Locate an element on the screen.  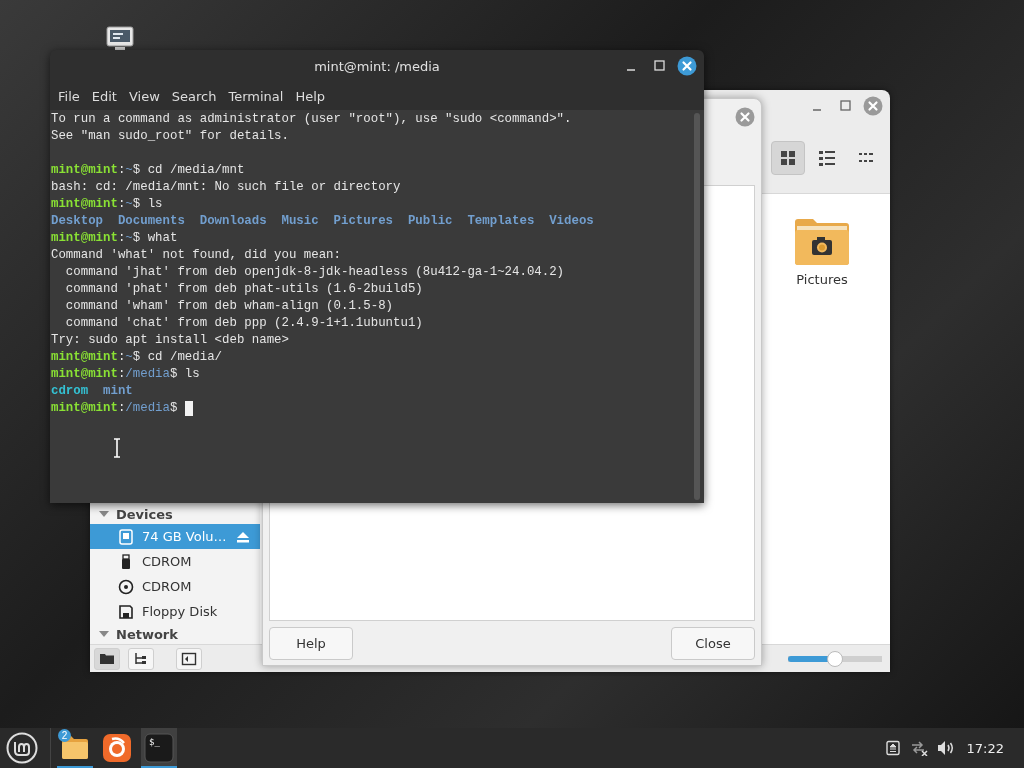
menu-item: Help is located at coordinates (310, 96).